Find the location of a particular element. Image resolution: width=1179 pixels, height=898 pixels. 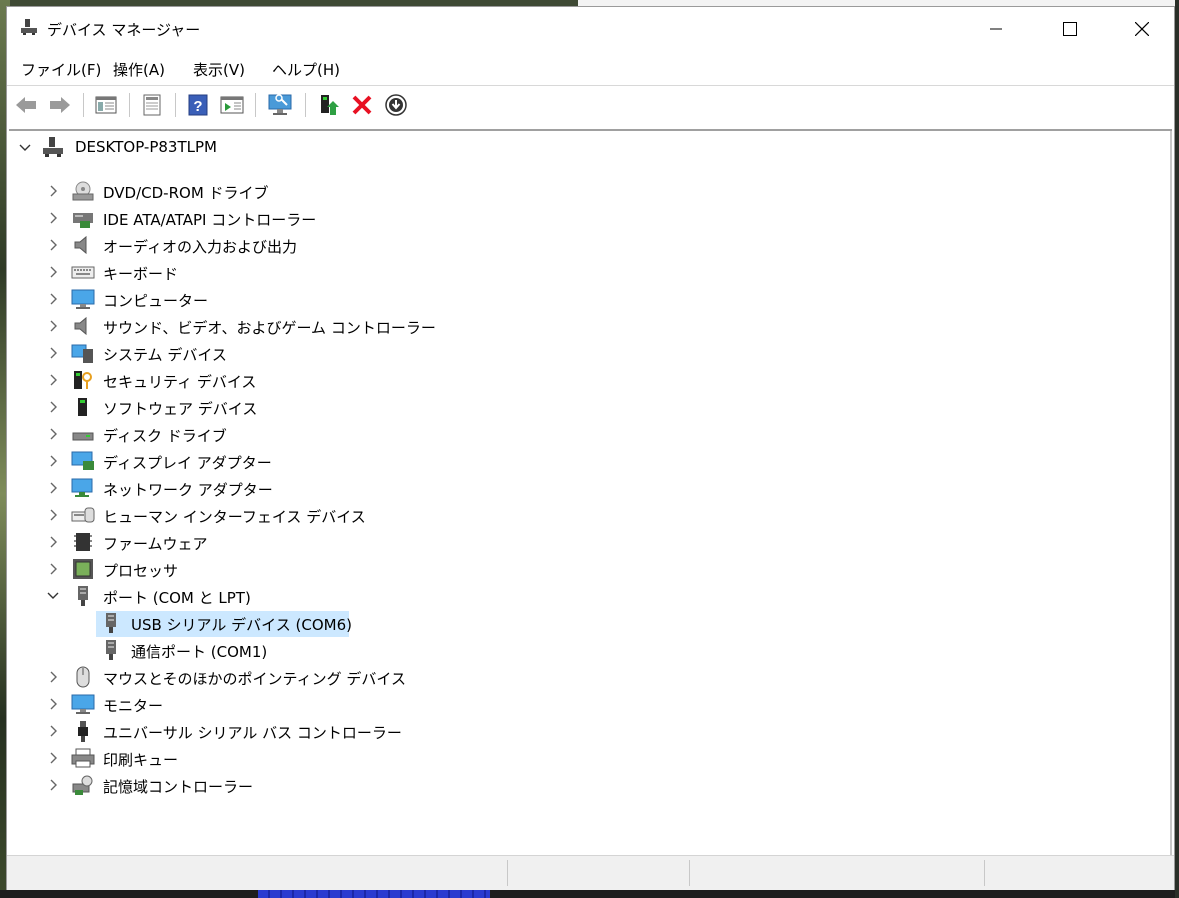

tree-border-right is located at coordinates (1171, 493).